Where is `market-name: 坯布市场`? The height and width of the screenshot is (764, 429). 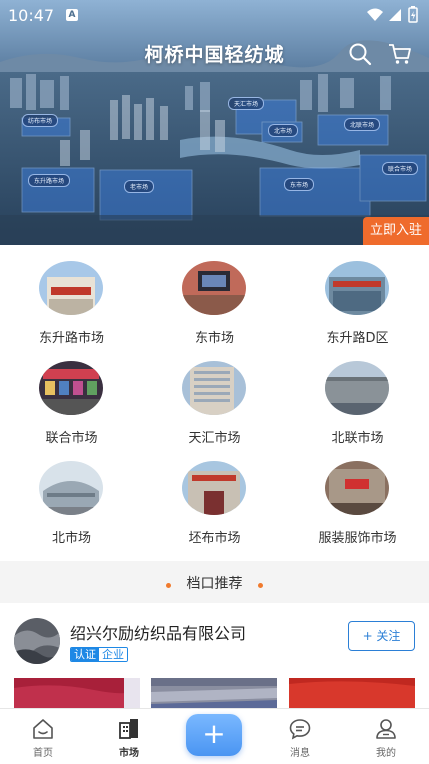 market-name: 坯布市场 is located at coordinates (214, 538).